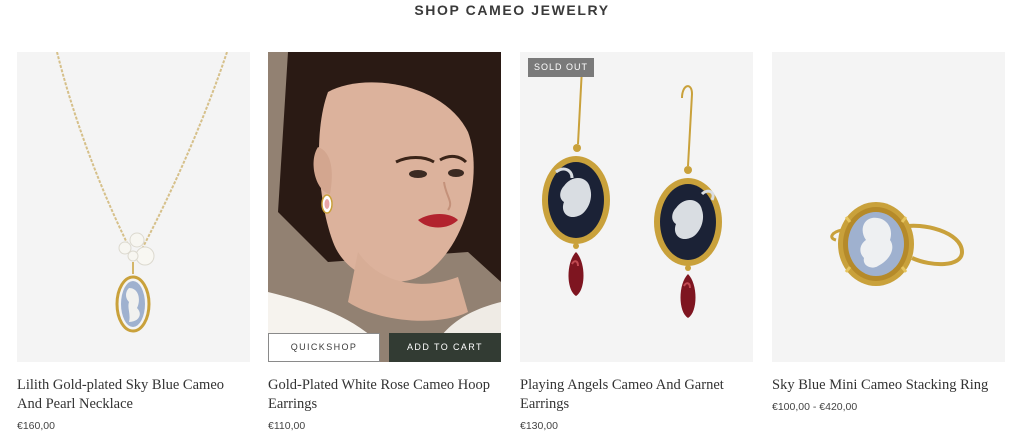 Image resolution: width=1024 pixels, height=445 pixels. Describe the element at coordinates (445, 347) in the screenshot. I see `add-to-cart-button: ADD TO CART` at that location.